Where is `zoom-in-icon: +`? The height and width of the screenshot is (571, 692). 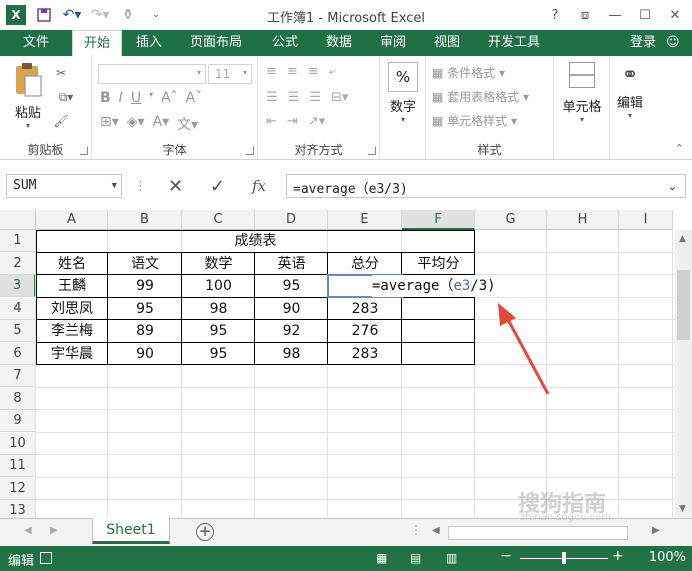
zoom-in-icon: + is located at coordinates (618, 556).